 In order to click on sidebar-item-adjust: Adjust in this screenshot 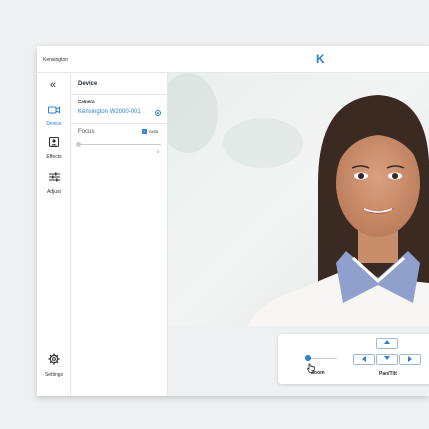, I will do `click(54, 182)`.